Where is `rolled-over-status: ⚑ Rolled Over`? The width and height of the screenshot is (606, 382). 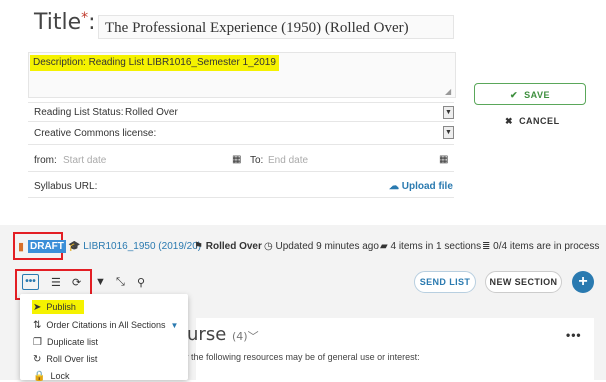
rolled-over-status: ⚑ Rolled Over is located at coordinates (228, 246).